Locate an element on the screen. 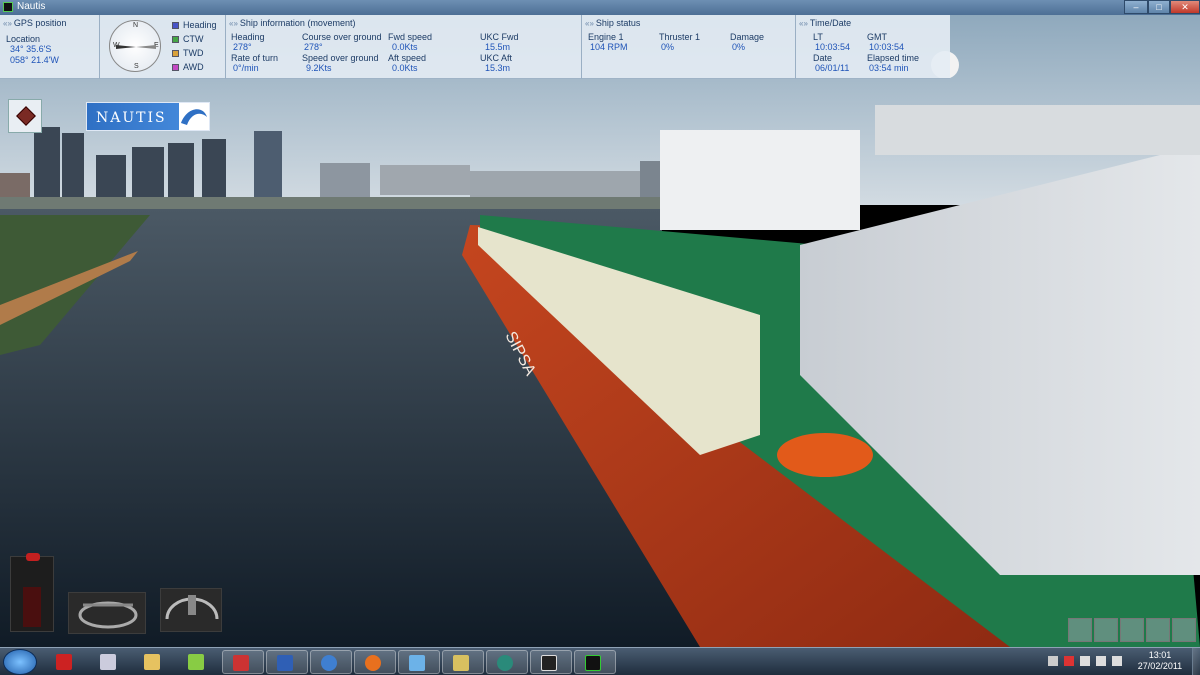 The height and width of the screenshot is (675, 1200). show-desktop-button is located at coordinates (1196, 661).